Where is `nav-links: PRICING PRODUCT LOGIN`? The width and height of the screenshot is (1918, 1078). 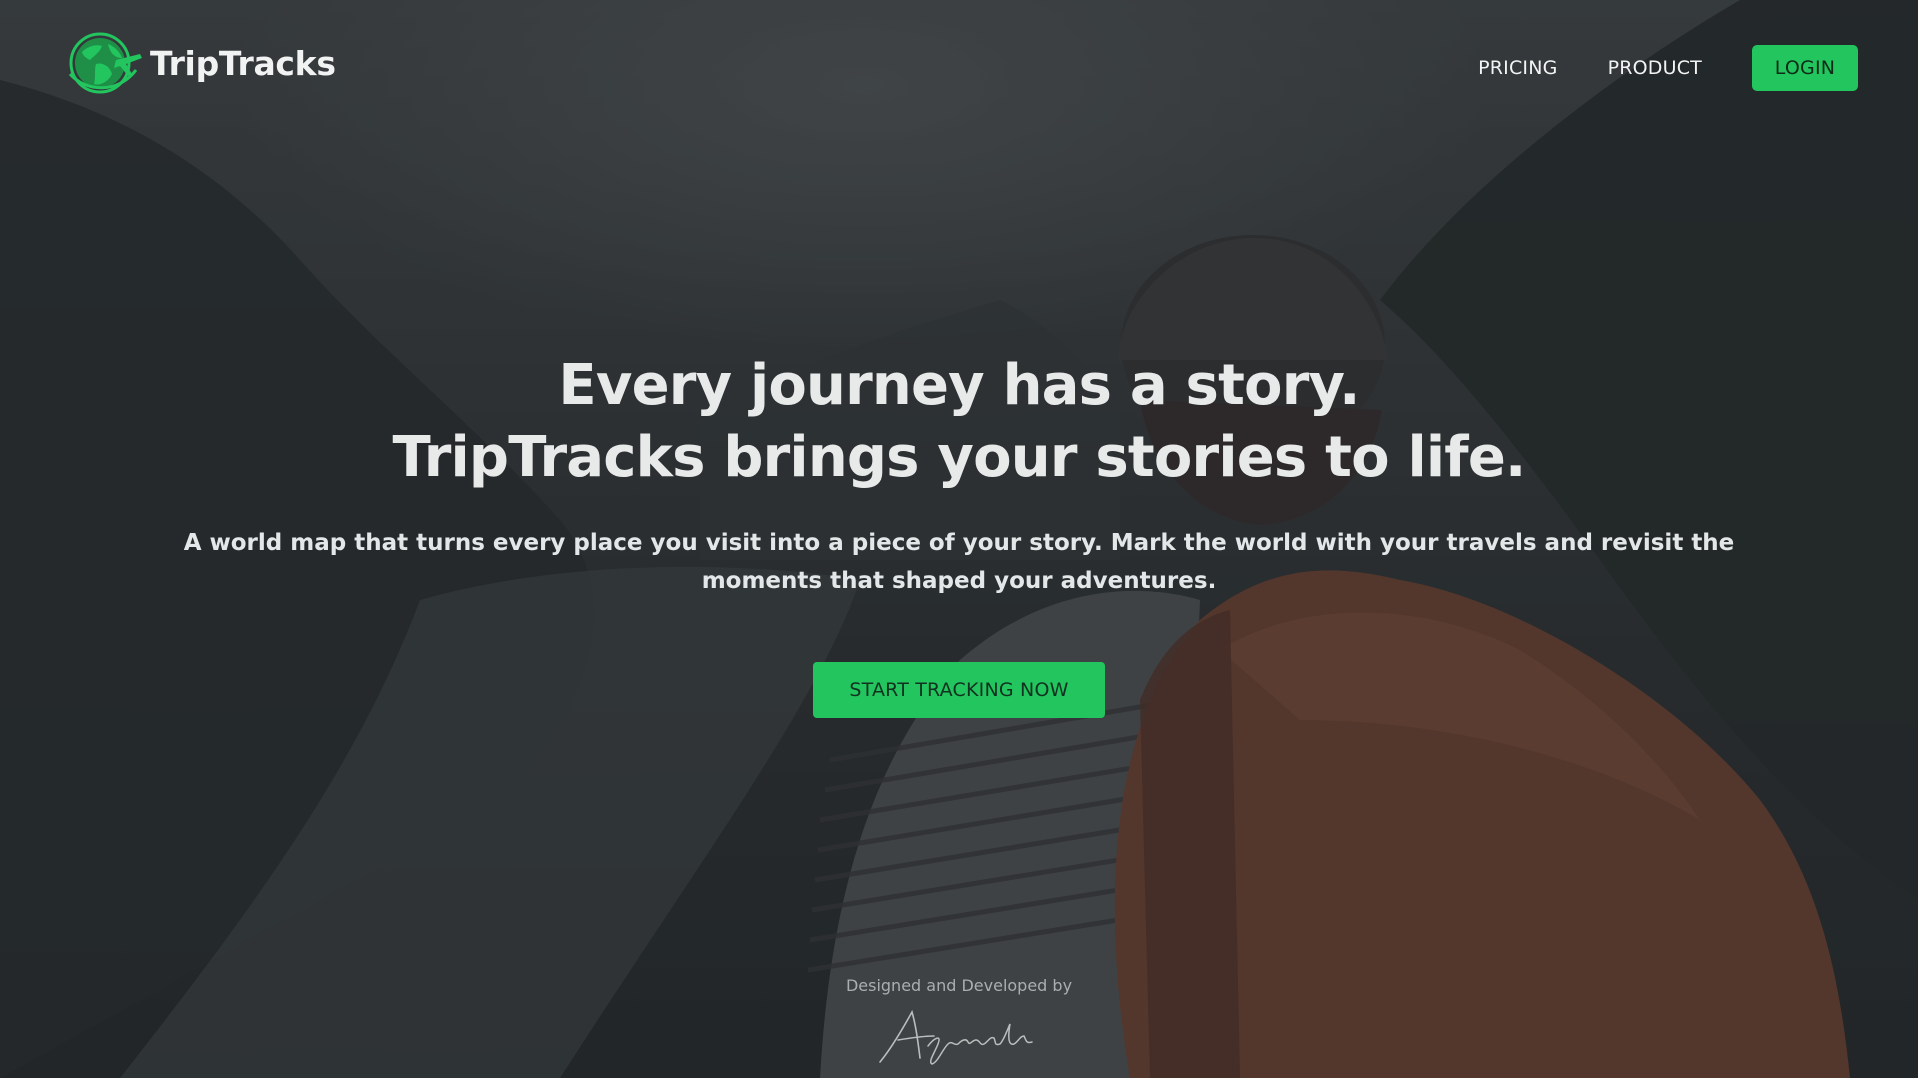 nav-links: PRICING PRODUCT LOGIN is located at coordinates (1668, 68).